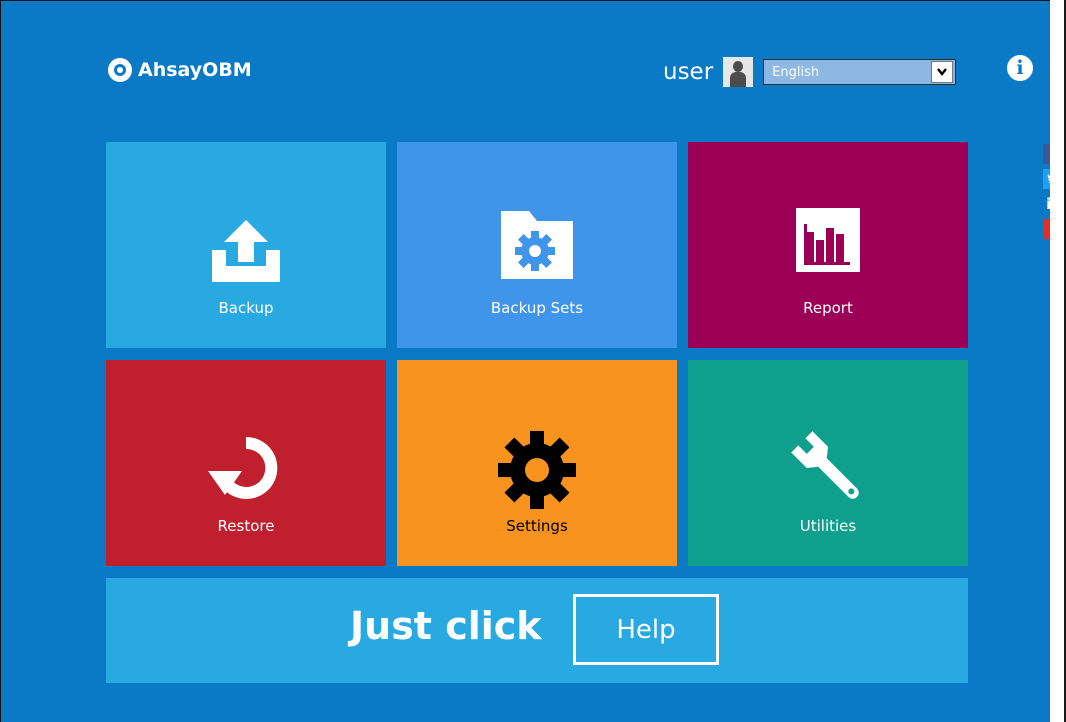  What do you see at coordinates (738, 72) in the screenshot?
I see `avatar-icon` at bounding box center [738, 72].